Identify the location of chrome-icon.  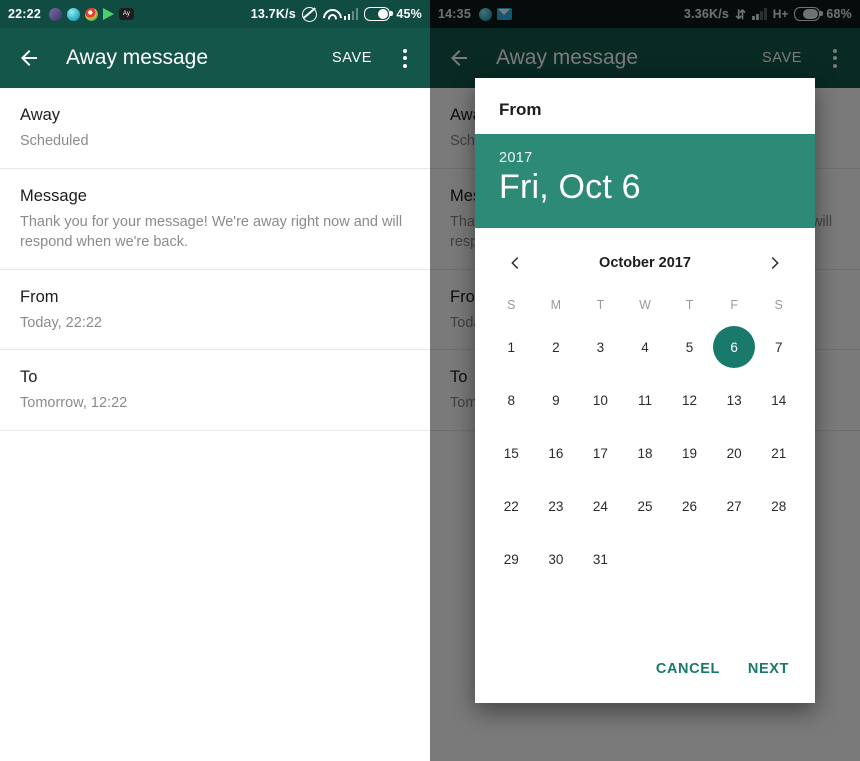
(91, 14).